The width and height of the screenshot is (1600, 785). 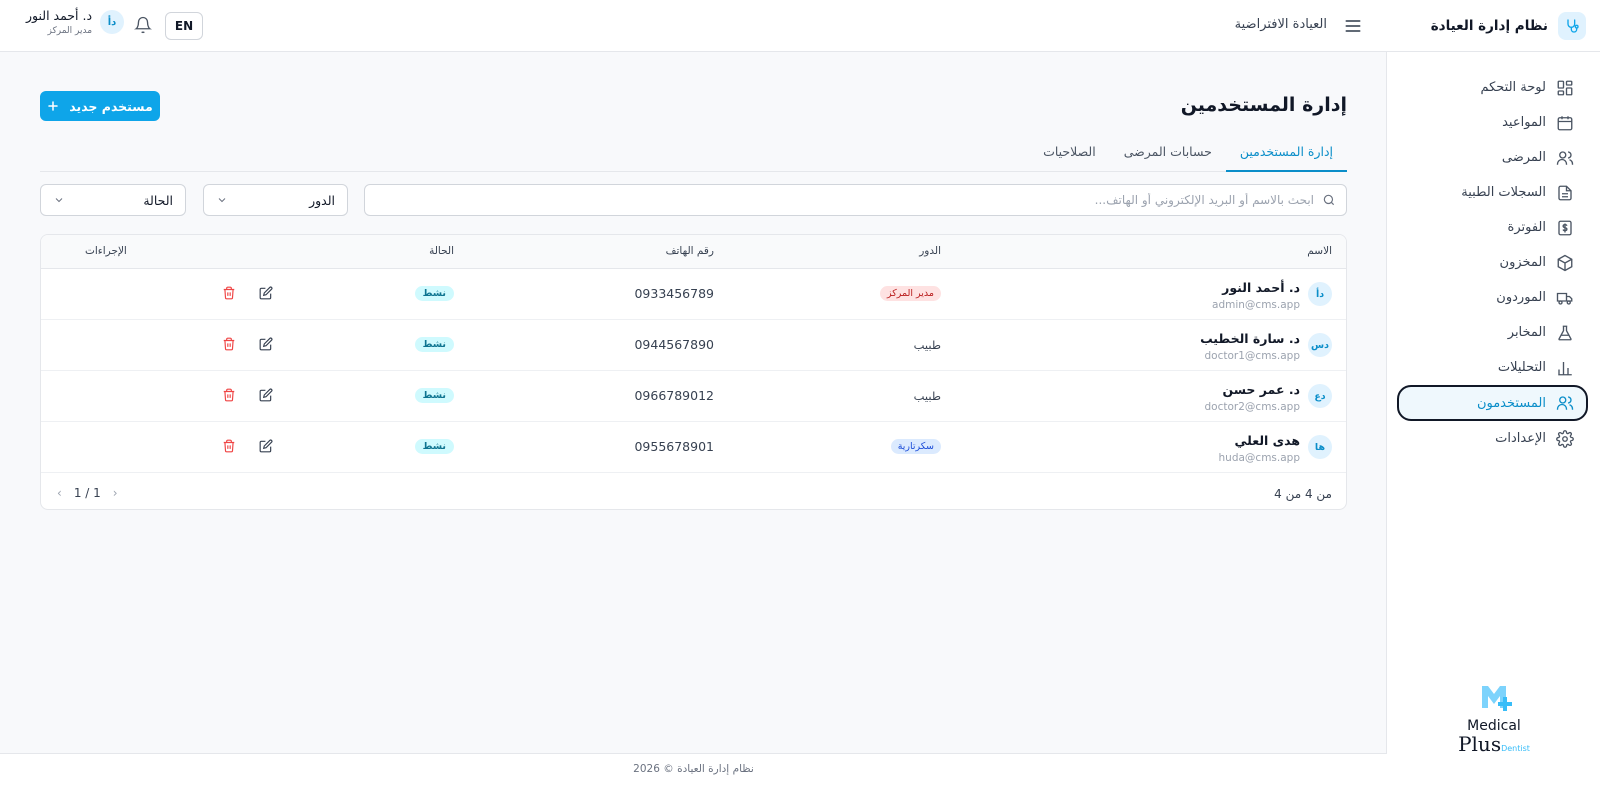 What do you see at coordinates (674, 395) in the screenshot?
I see `user-phone: 0966789012` at bounding box center [674, 395].